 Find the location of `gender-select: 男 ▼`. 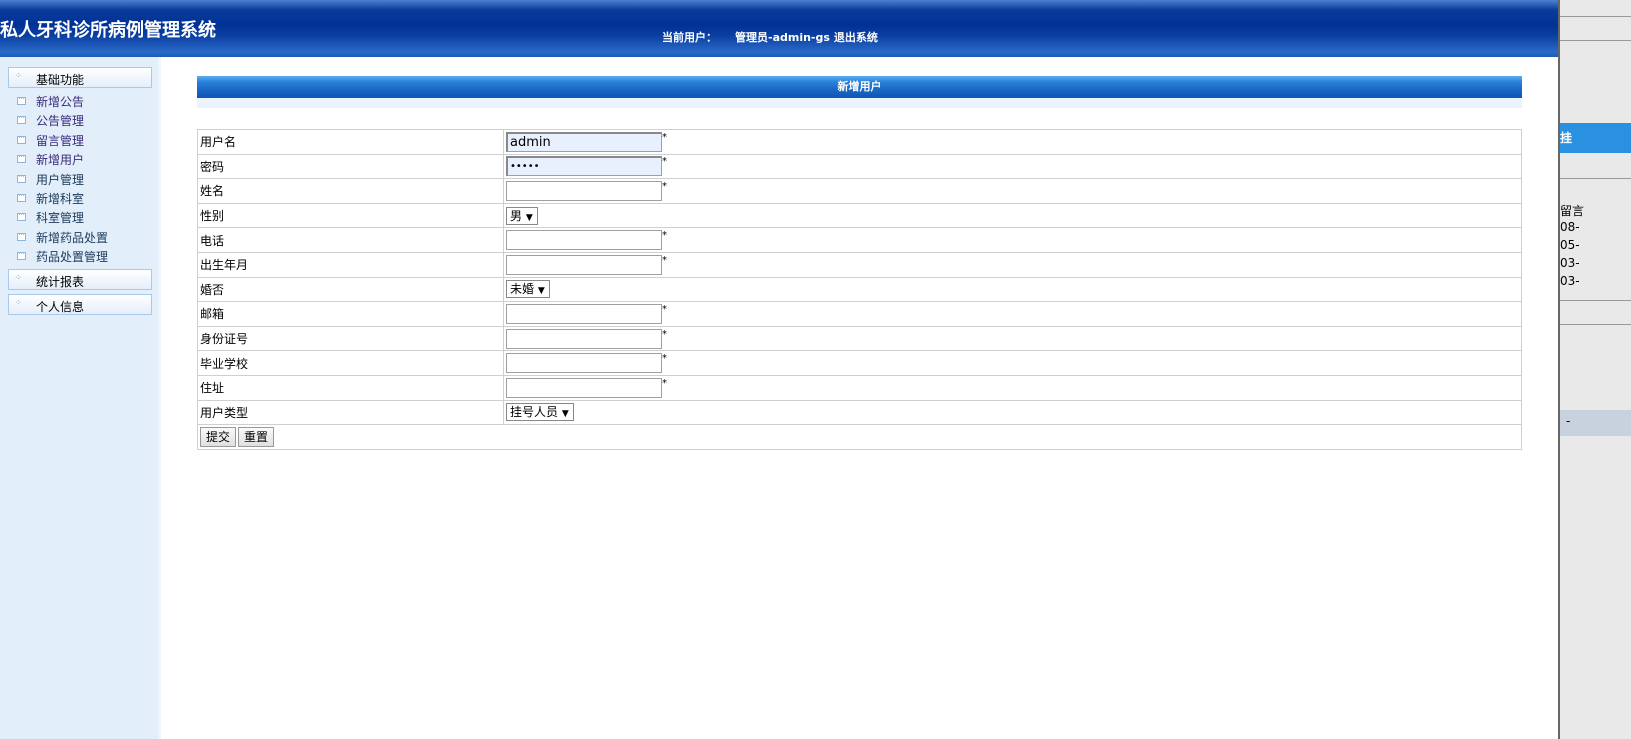

gender-select: 男 ▼ is located at coordinates (522, 215).